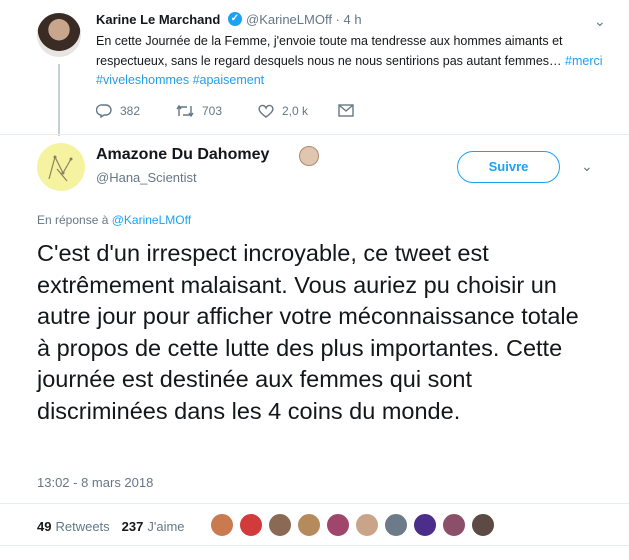 This screenshot has height=560, width=629. What do you see at coordinates (304, 19) in the screenshot?
I see `parent-handle-time: @KarineLMOff · 4 h` at bounding box center [304, 19].